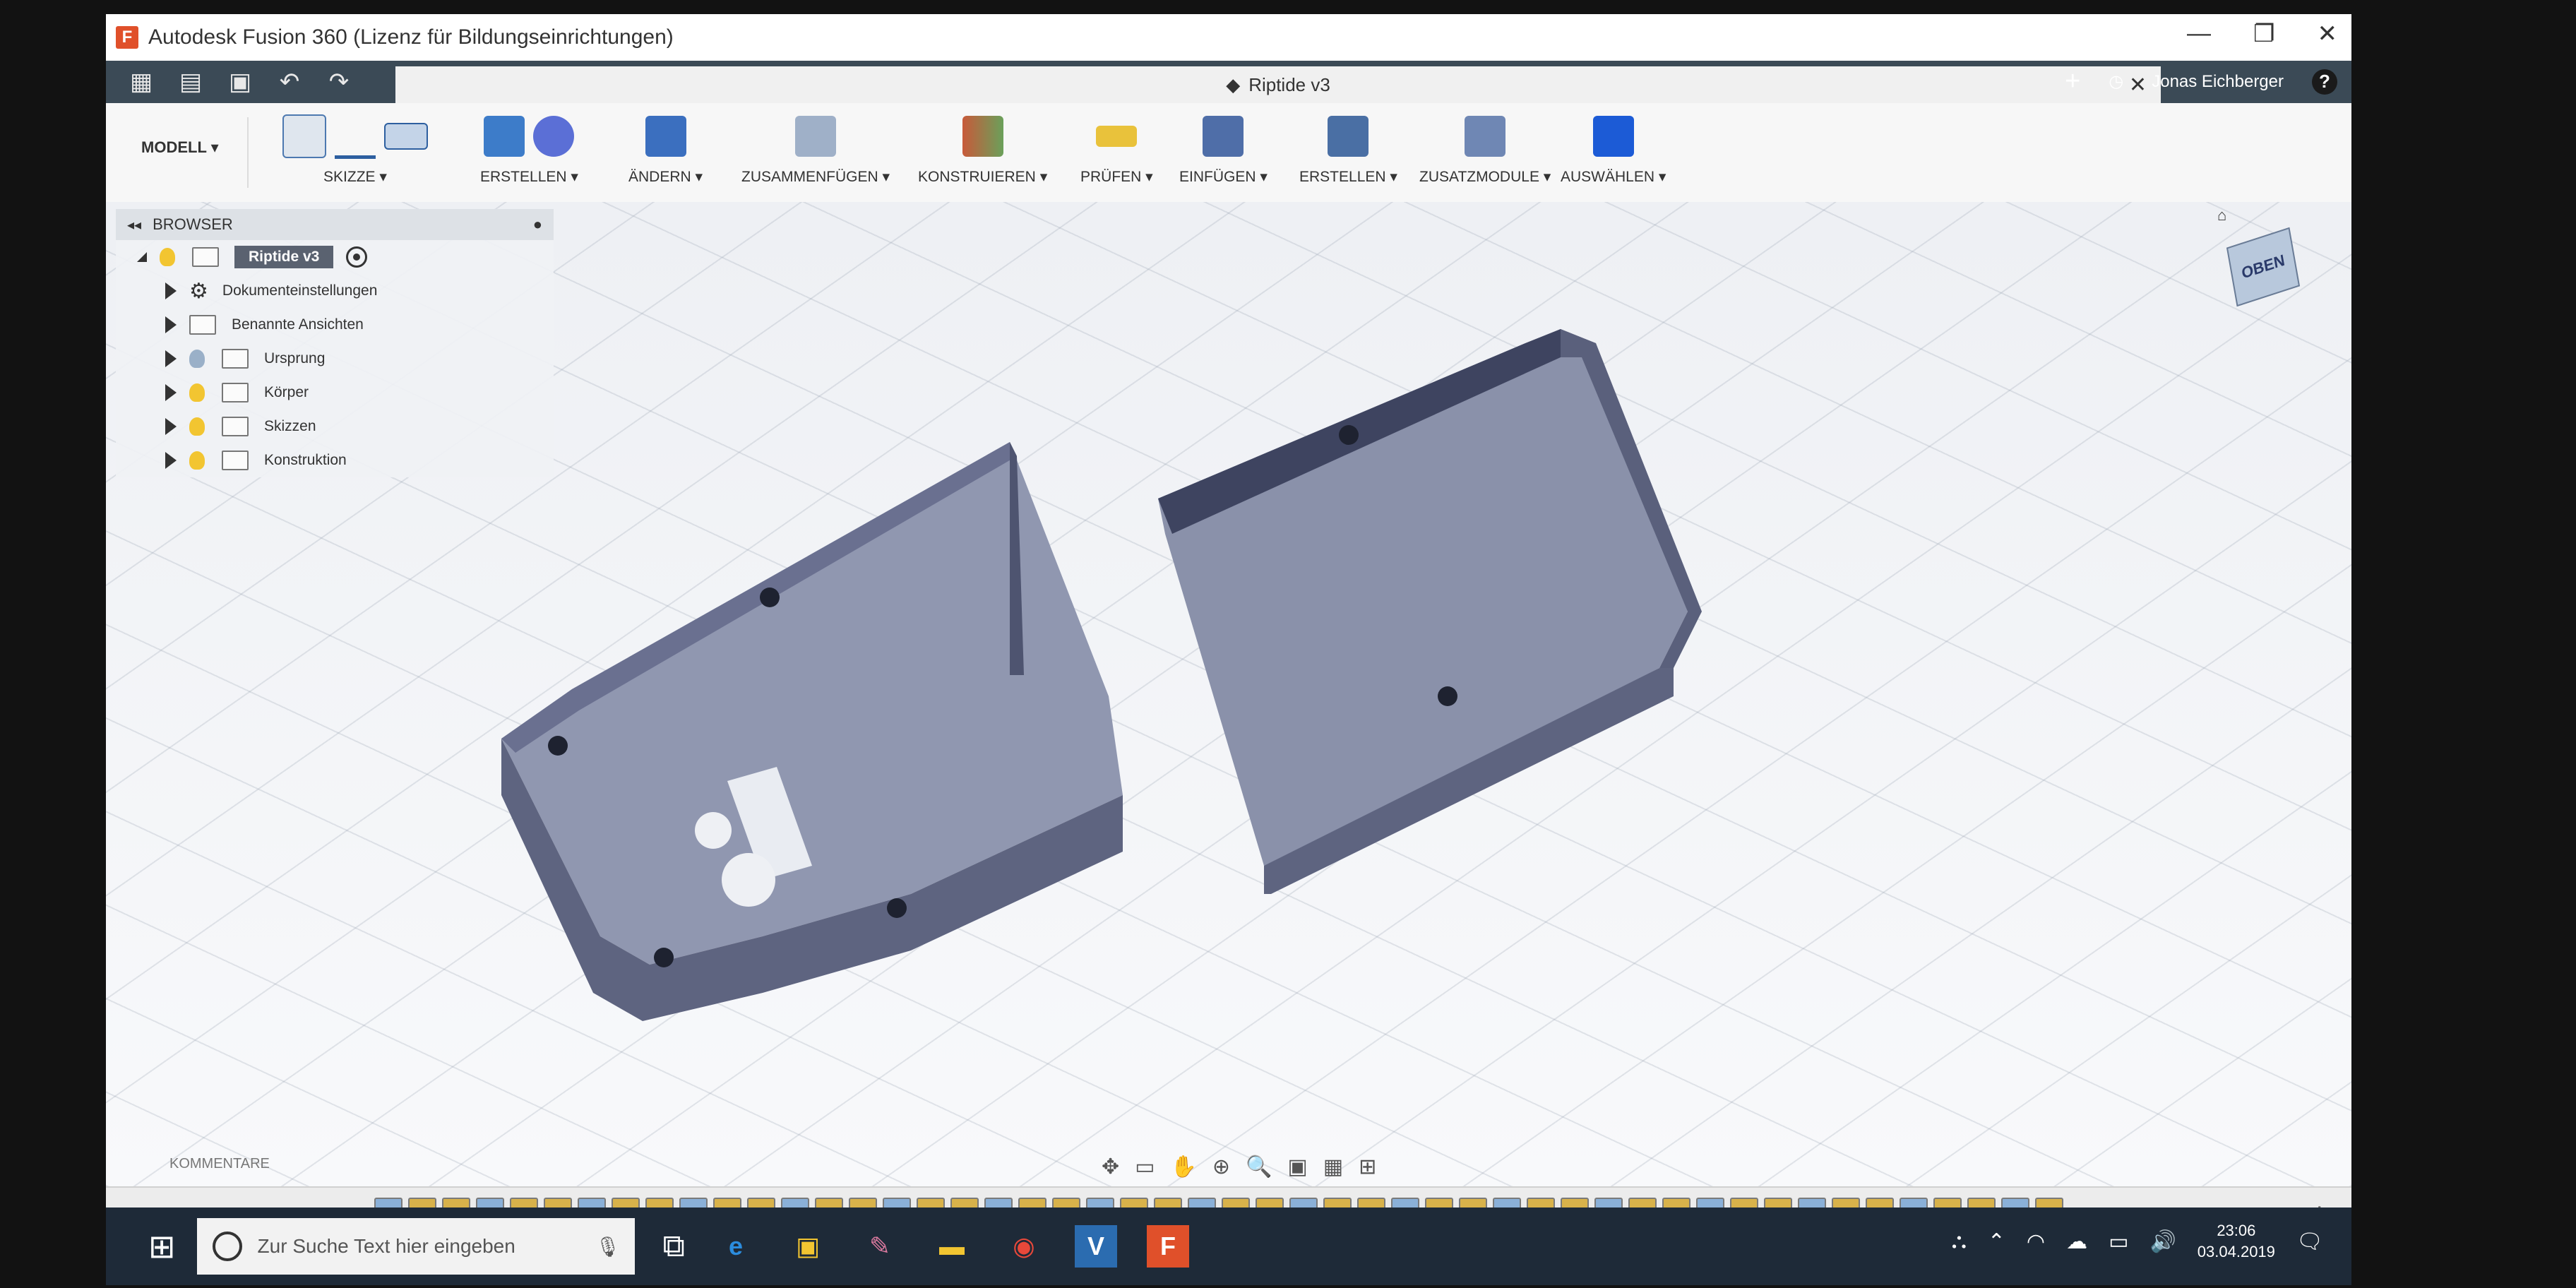 This screenshot has width=2576, height=1288. Describe the element at coordinates (1145, 1167) in the screenshot. I see `look-at-icon: ▭` at that location.